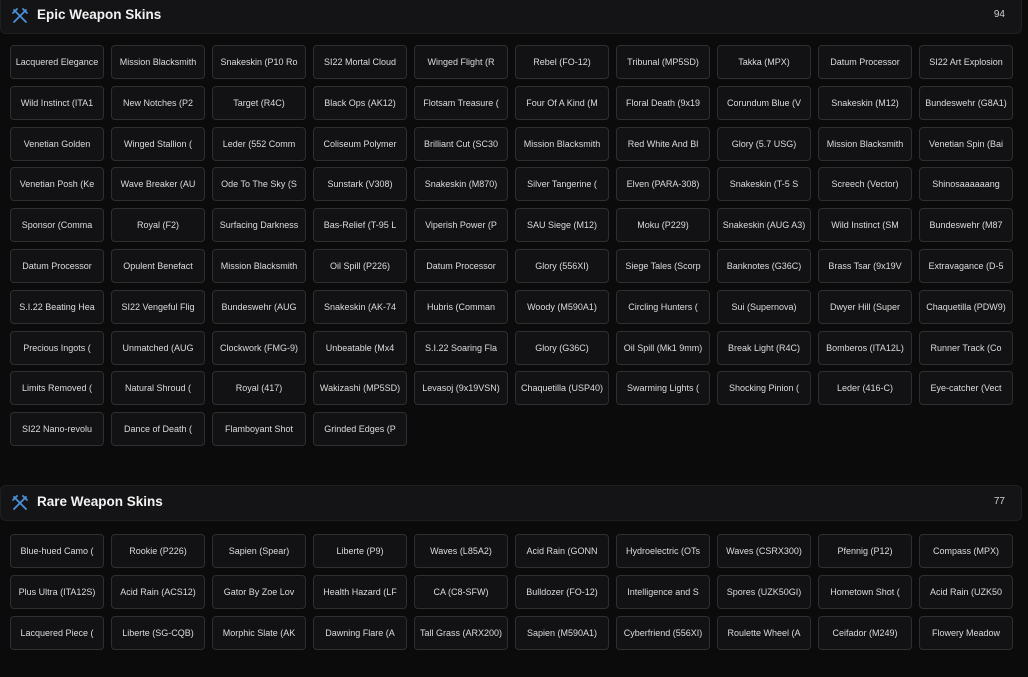  What do you see at coordinates (764, 591) in the screenshot?
I see `skin-tile: Spores (UZK50GI)` at bounding box center [764, 591].